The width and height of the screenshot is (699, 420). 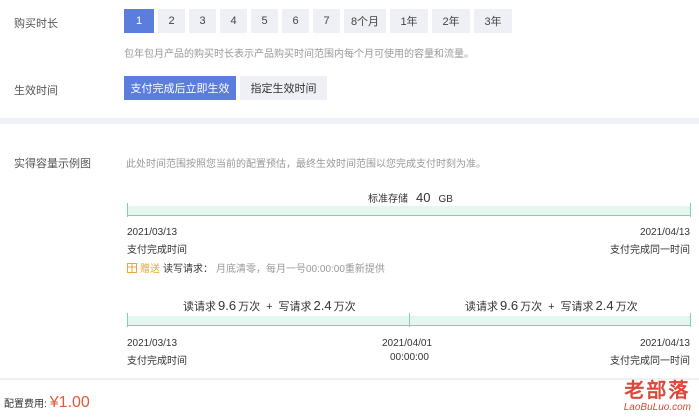 I want to click on storage-unit: GB, so click(x=445, y=199).